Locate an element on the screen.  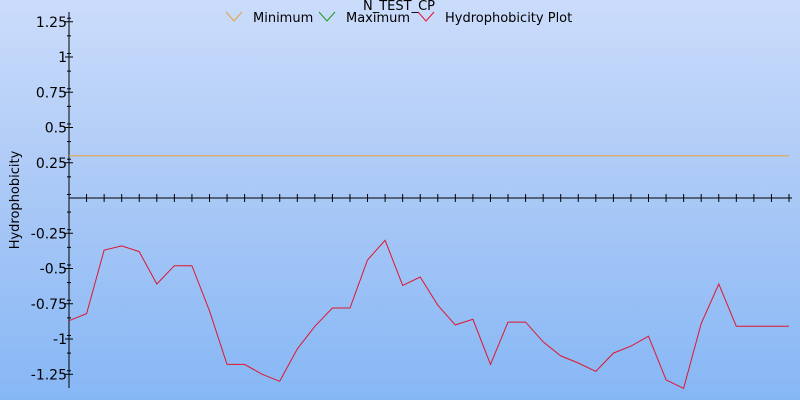
y-tick-label: -0.5 is located at coordinates (53, 270).